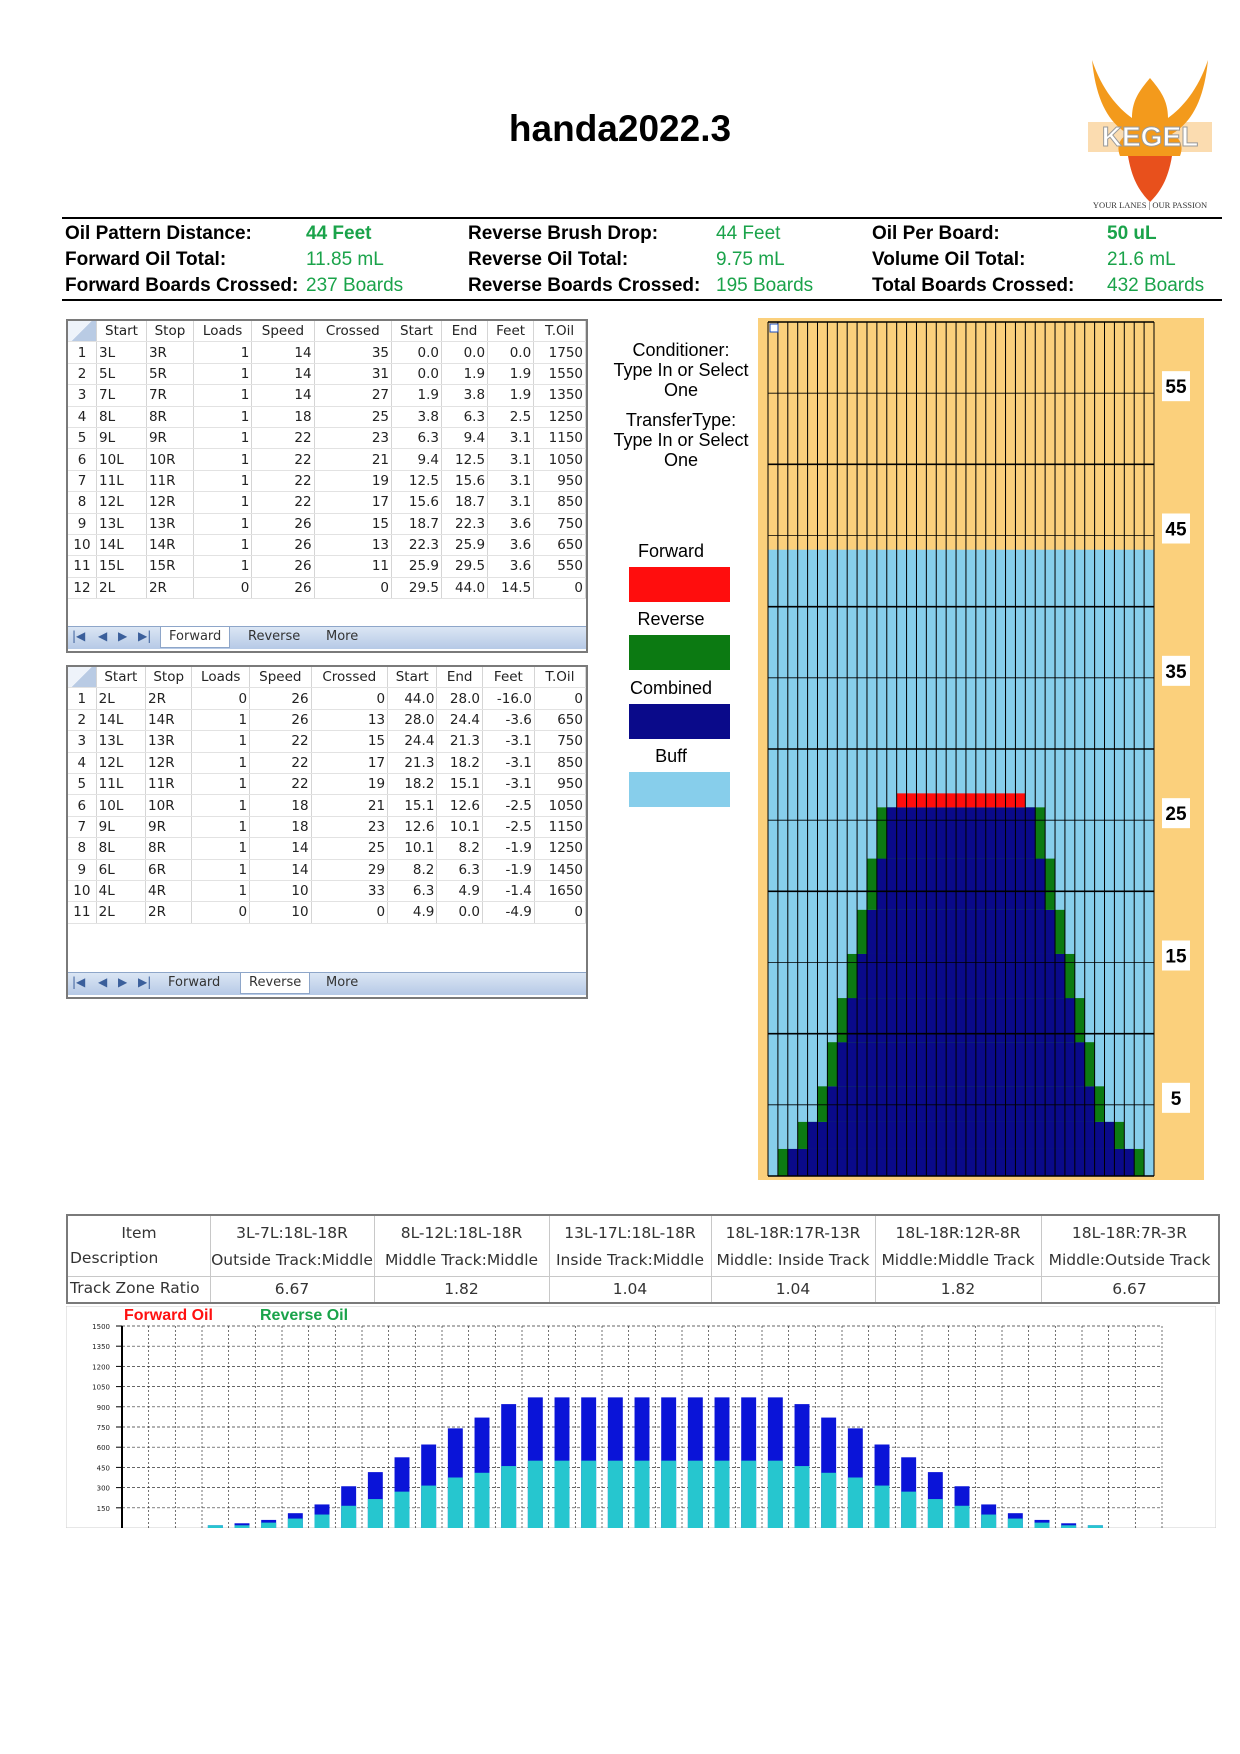  Describe the element at coordinates (274, 637) in the screenshot. I see `tab-reverse: Reverse` at that location.